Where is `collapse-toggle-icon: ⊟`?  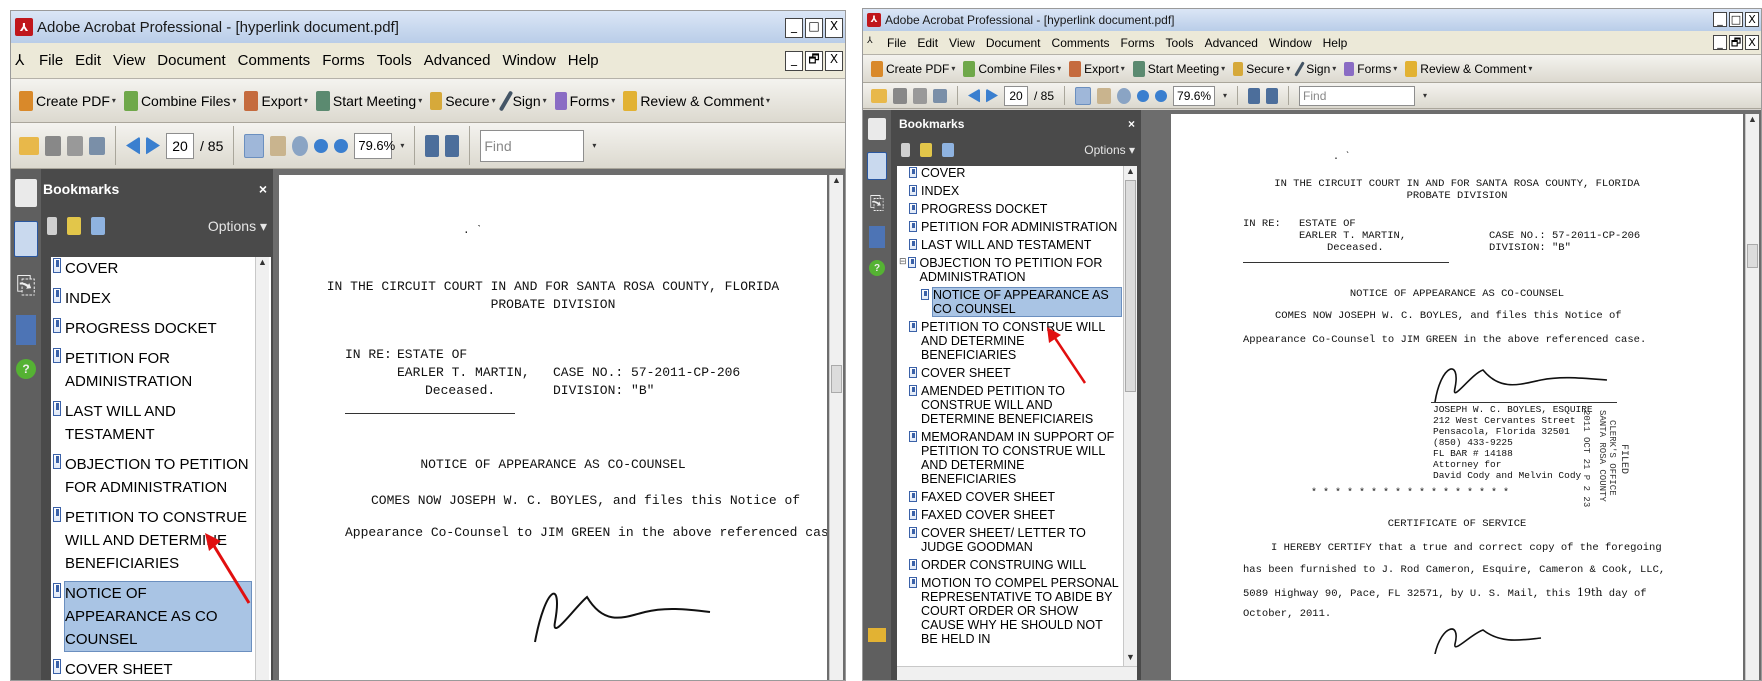 collapse-toggle-icon: ⊟ is located at coordinates (903, 261).